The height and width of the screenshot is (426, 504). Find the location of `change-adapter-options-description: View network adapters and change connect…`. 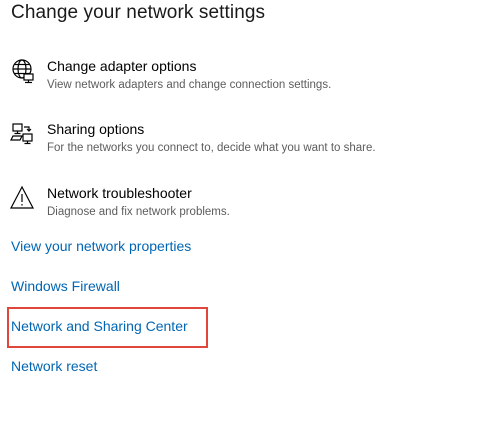

change-adapter-options-description: View network adapters and change connect… is located at coordinates (189, 85).